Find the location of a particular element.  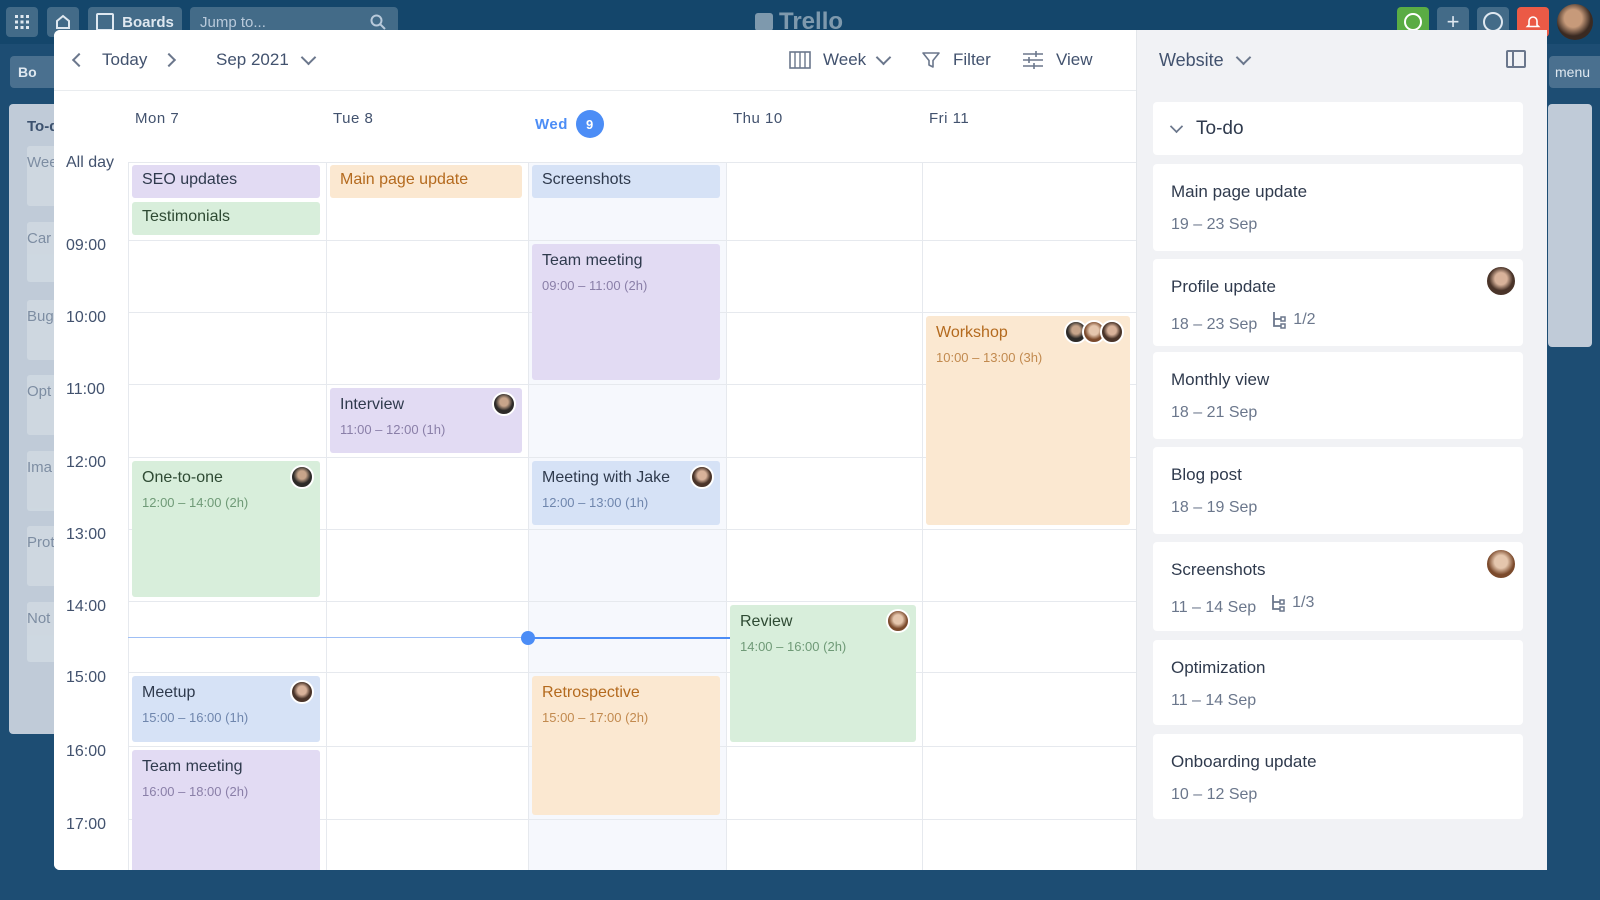

card-title: Blog post is located at coordinates (1206, 474).